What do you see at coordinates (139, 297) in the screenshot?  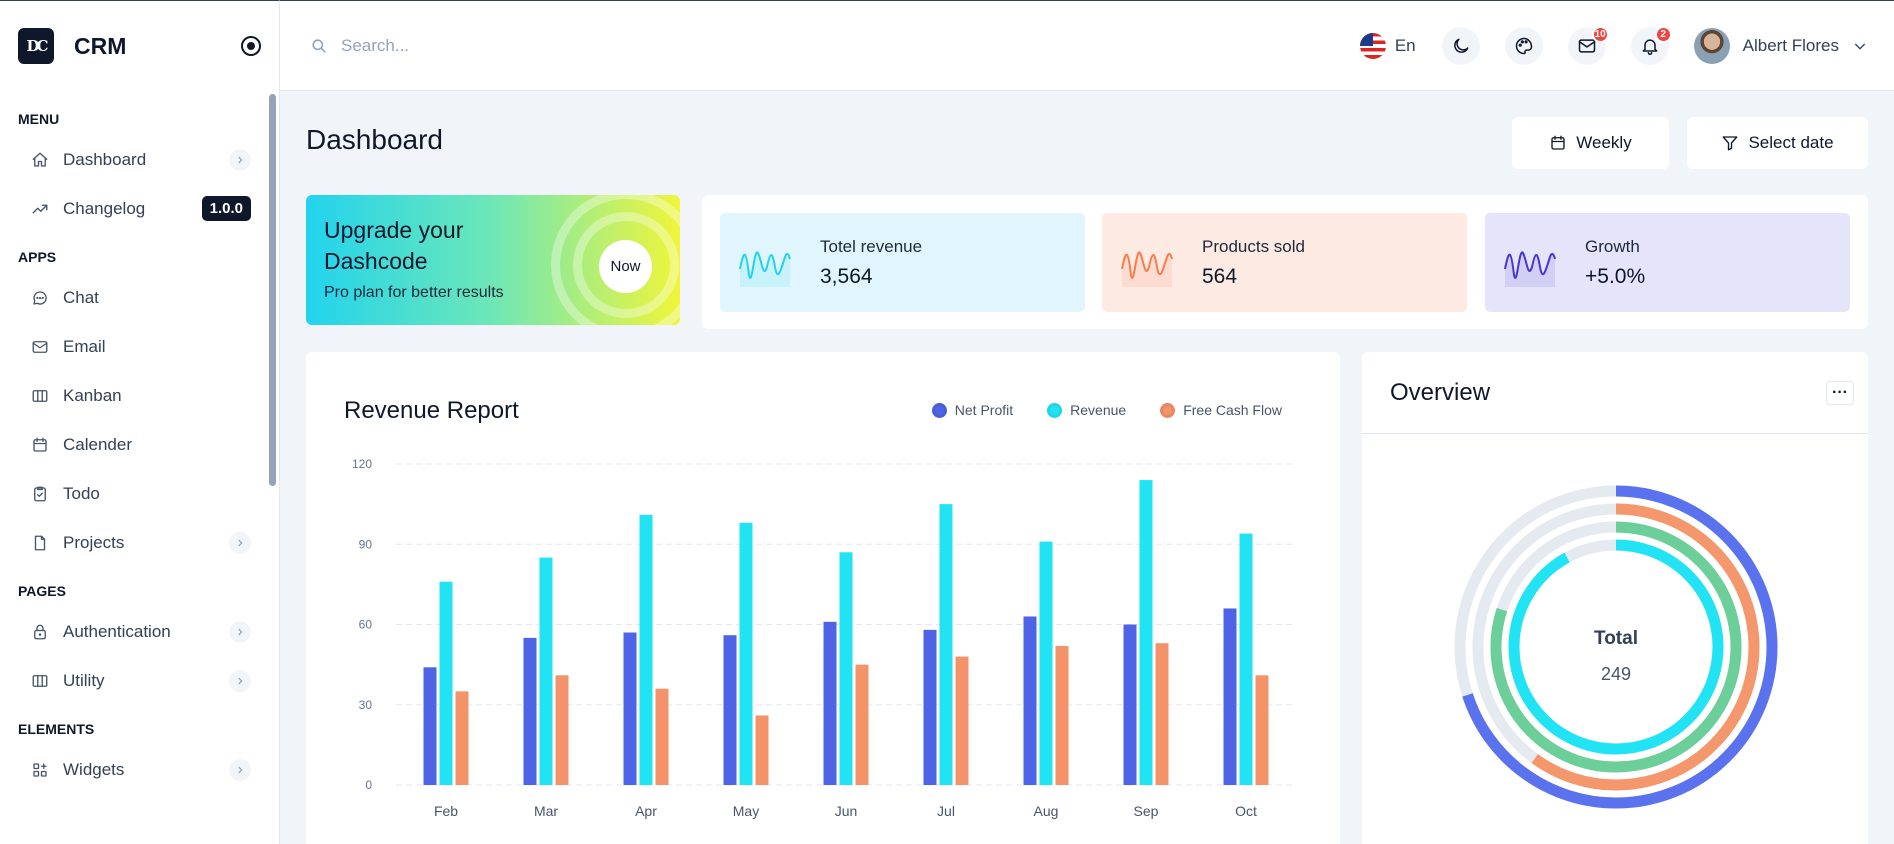 I see `sidebar-item-chat: Chat` at bounding box center [139, 297].